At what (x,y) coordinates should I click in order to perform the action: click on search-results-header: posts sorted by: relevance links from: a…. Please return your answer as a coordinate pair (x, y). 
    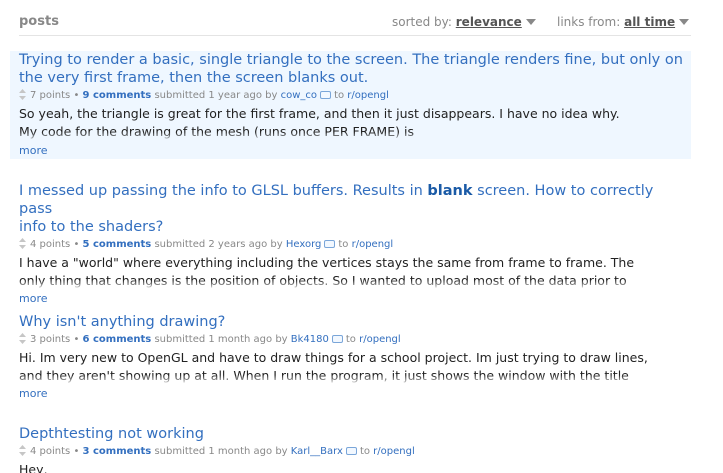
    Looking at the image, I should click on (361, 20).